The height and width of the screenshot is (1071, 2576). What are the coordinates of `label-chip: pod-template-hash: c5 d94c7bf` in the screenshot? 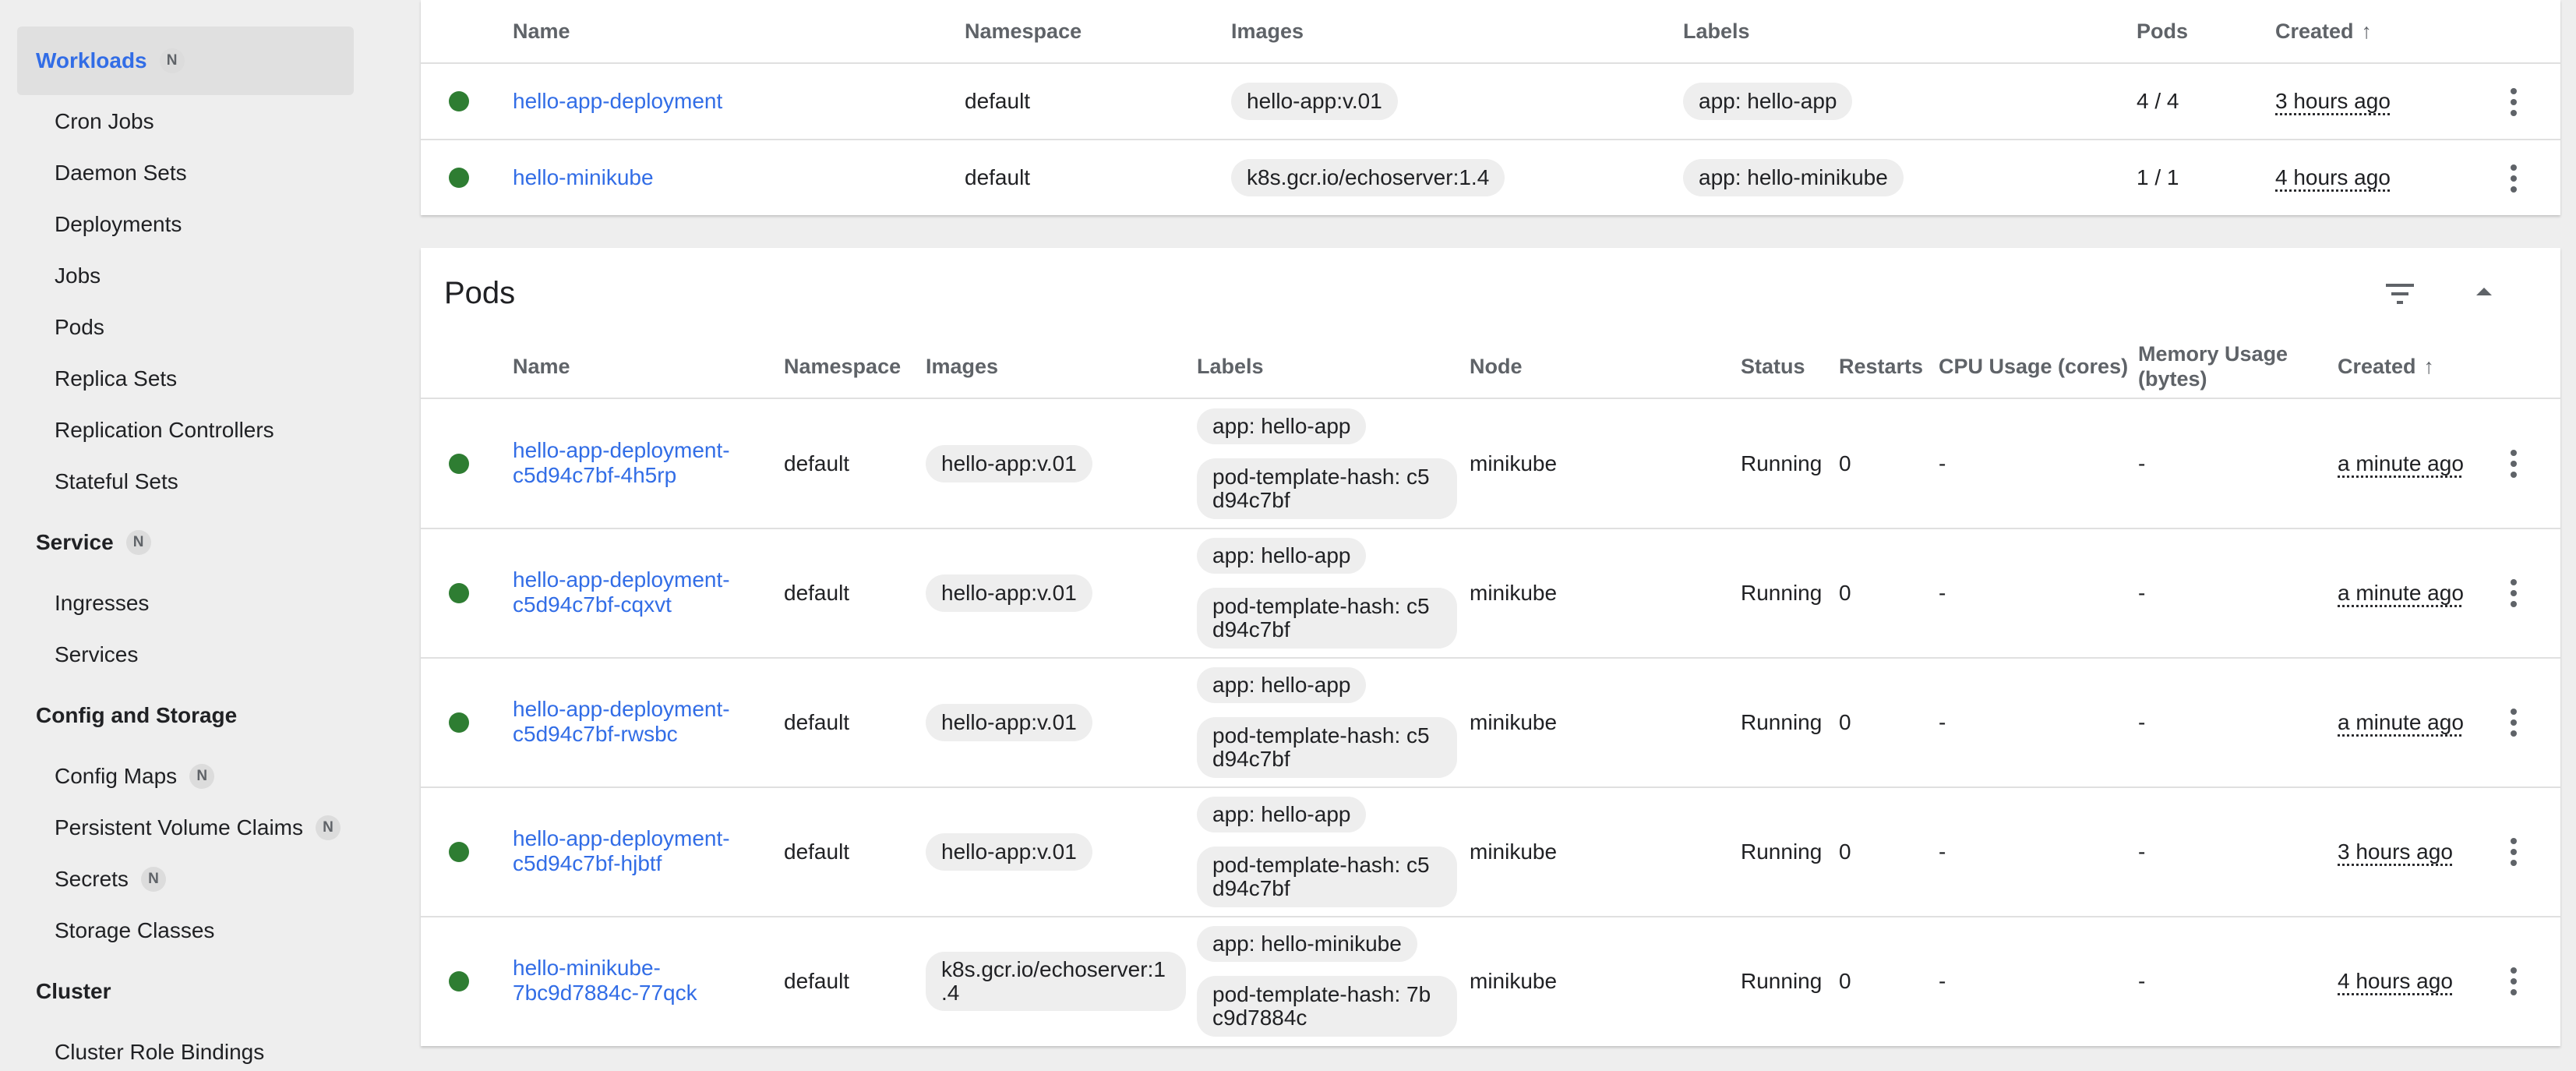 It's located at (1327, 877).